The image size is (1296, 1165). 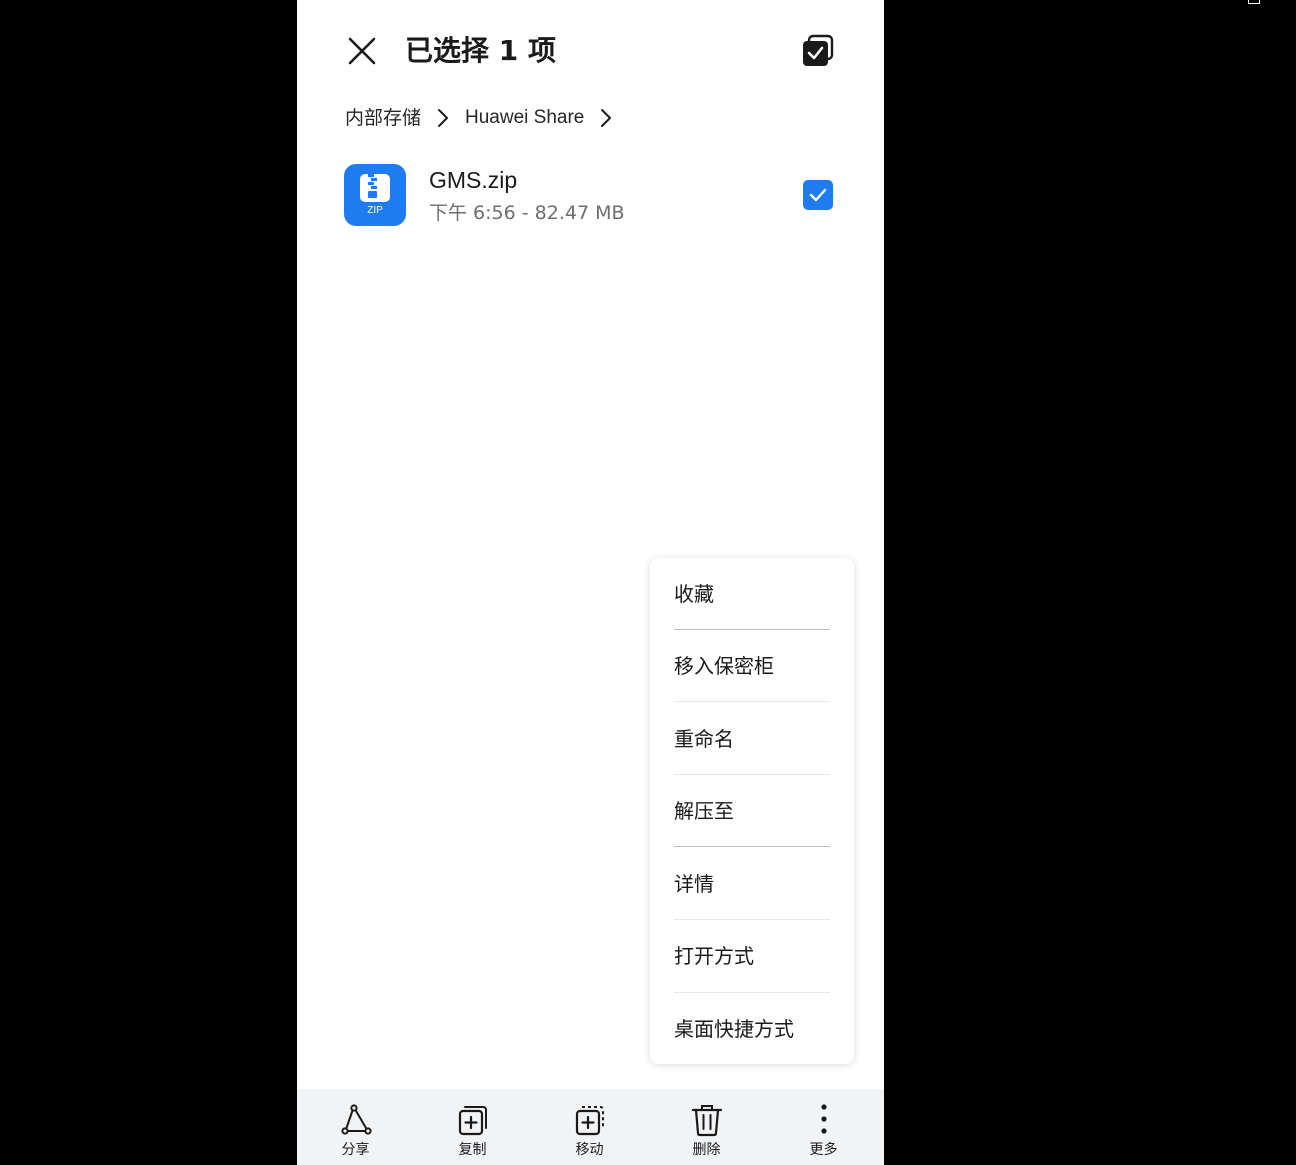 I want to click on file-name: GMS.zip, so click(x=473, y=180).